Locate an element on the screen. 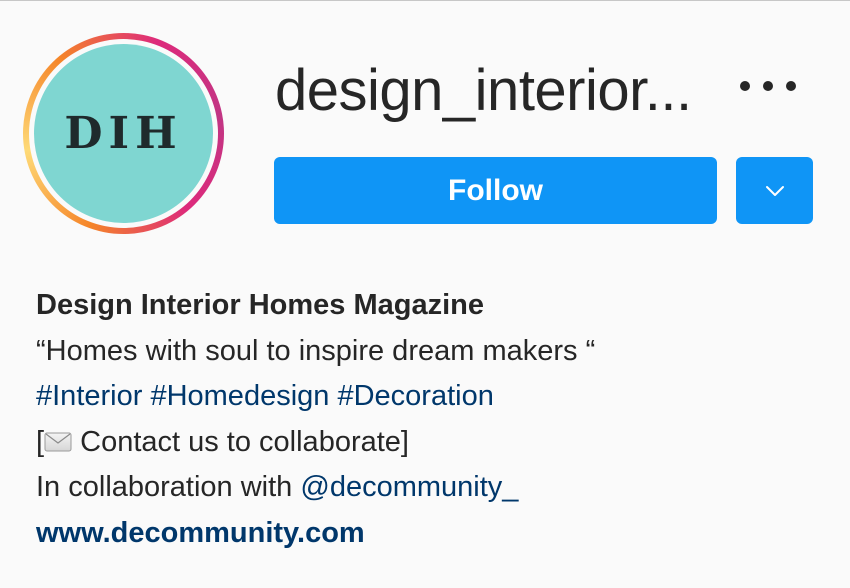 The width and height of the screenshot is (850, 588). follow-button: Follow is located at coordinates (495, 190).